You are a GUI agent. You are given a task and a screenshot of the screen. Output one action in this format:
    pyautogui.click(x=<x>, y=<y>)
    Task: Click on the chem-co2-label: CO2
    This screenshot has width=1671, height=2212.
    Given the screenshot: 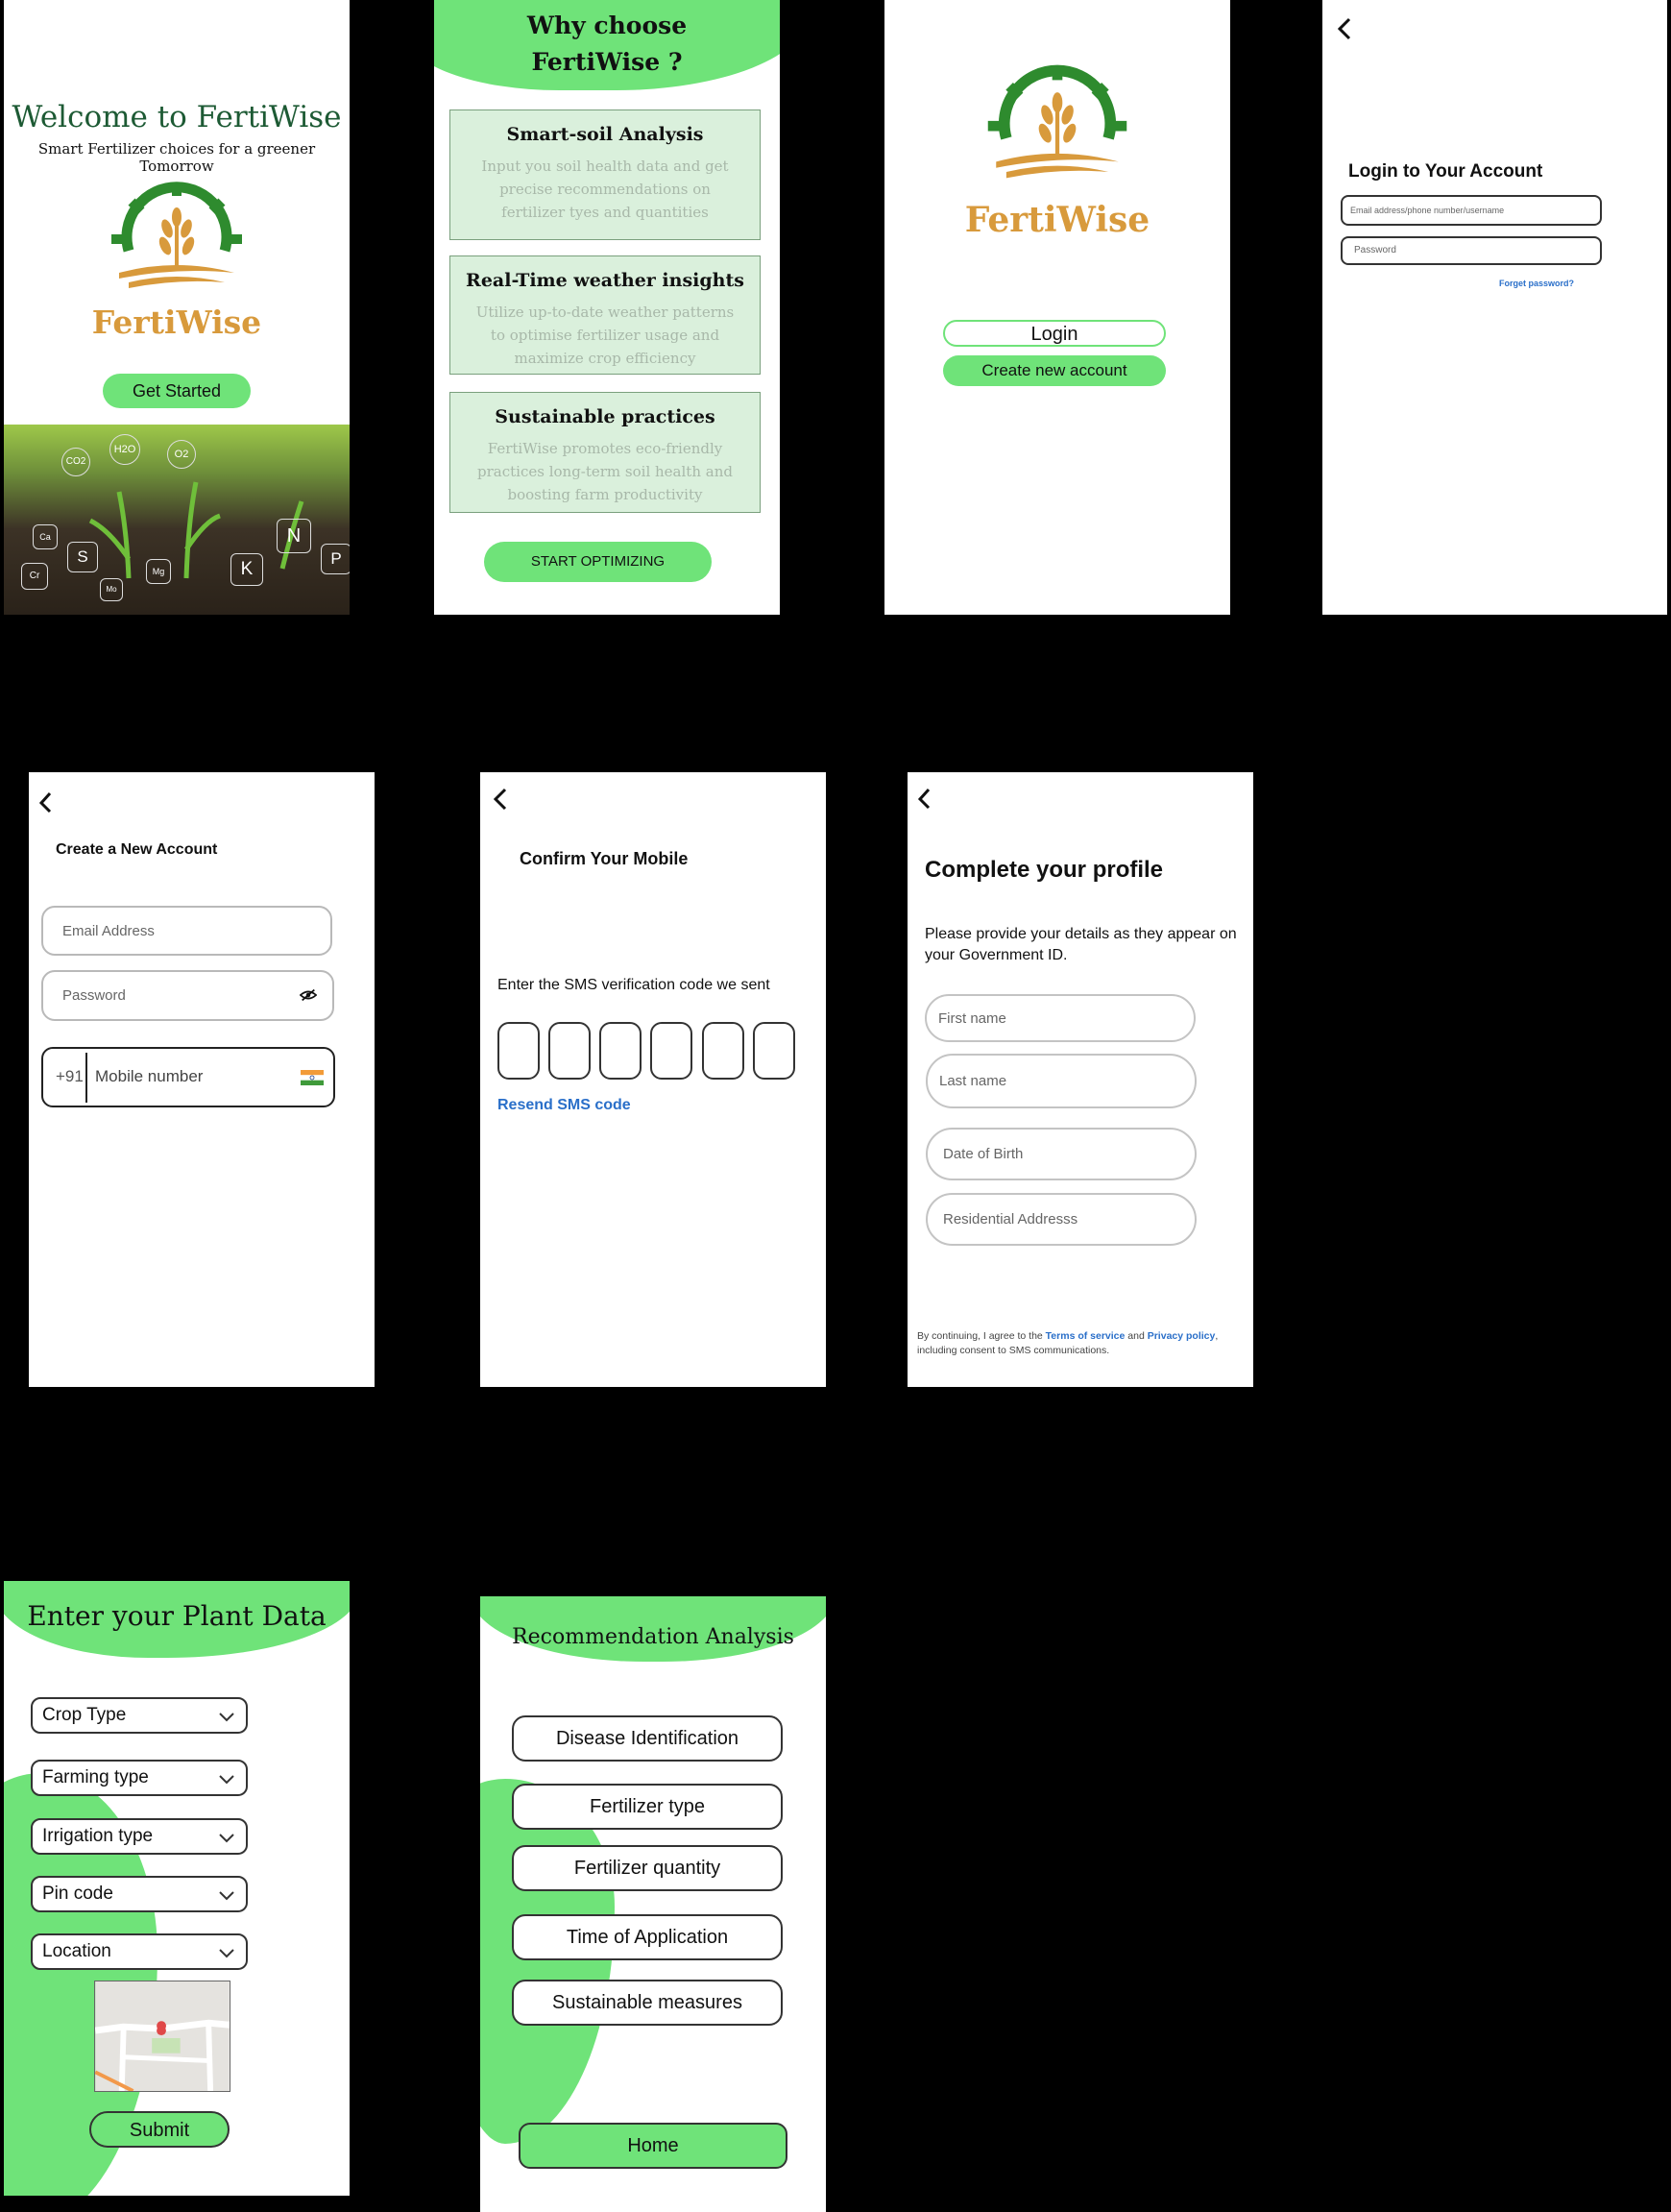 What is the action you would take?
    pyautogui.click(x=76, y=462)
    